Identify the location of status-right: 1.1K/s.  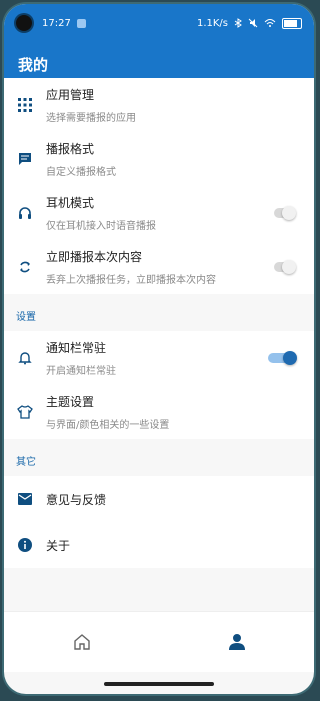
(249, 23).